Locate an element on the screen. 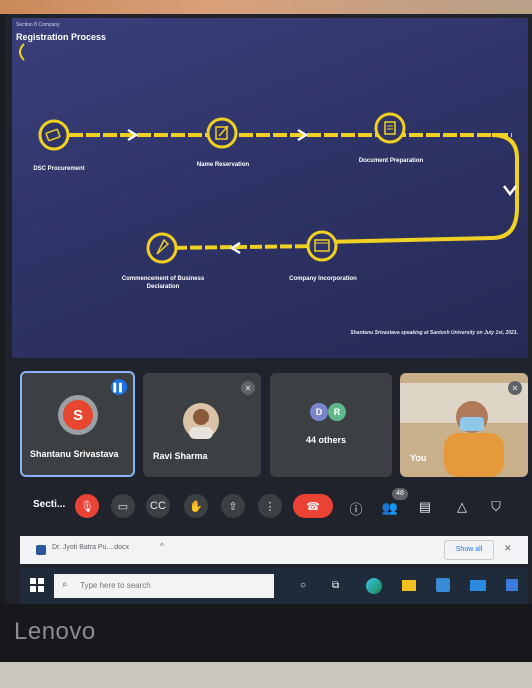  desk-paper is located at coordinates (266, 675).